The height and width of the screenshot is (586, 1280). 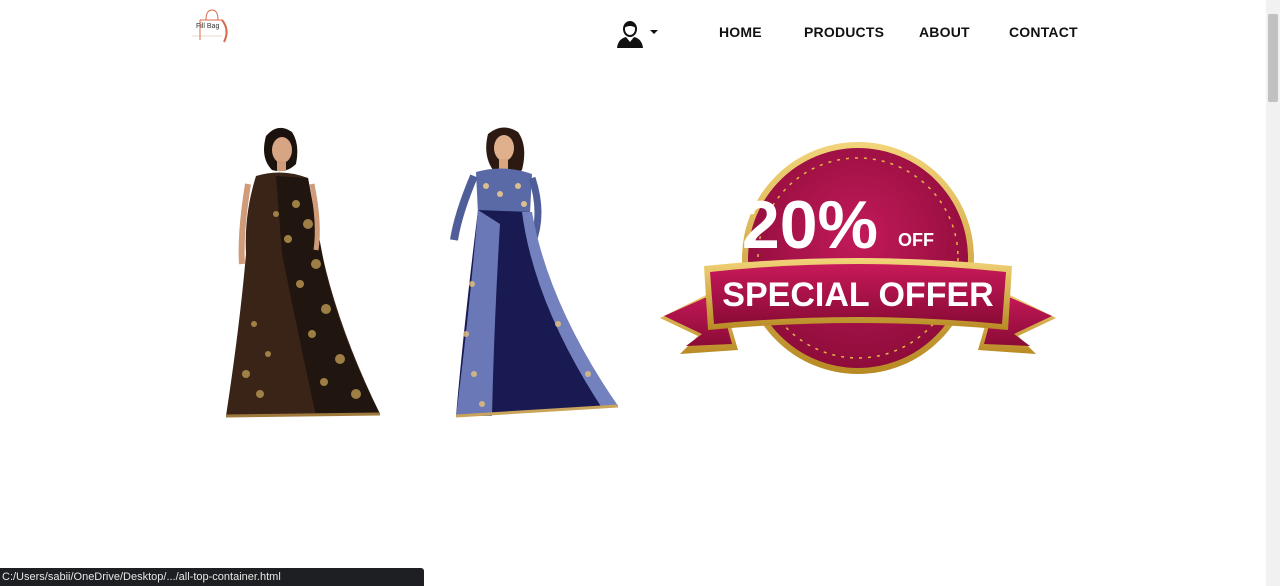 What do you see at coordinates (534, 272) in the screenshot?
I see `navy-blue-saree-image` at bounding box center [534, 272].